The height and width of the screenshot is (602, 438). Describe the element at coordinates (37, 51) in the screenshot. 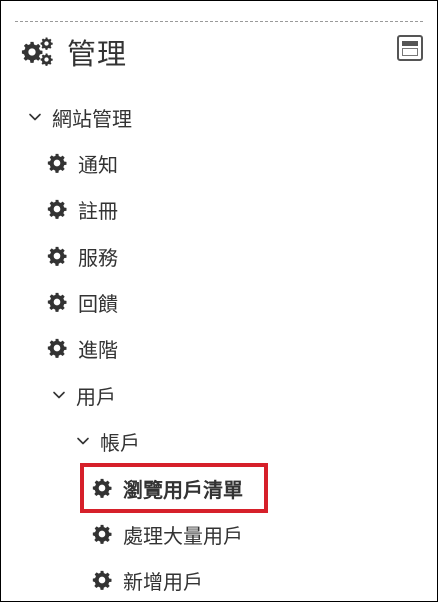

I see `gears-icon` at that location.